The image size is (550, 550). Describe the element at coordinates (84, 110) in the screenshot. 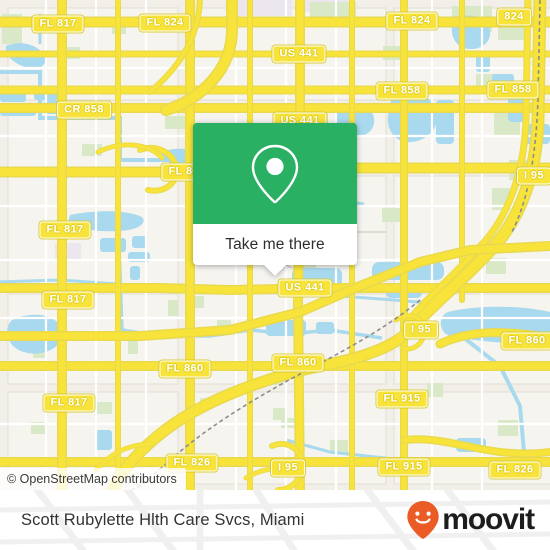

I see `road-shield-label: CR 858` at that location.